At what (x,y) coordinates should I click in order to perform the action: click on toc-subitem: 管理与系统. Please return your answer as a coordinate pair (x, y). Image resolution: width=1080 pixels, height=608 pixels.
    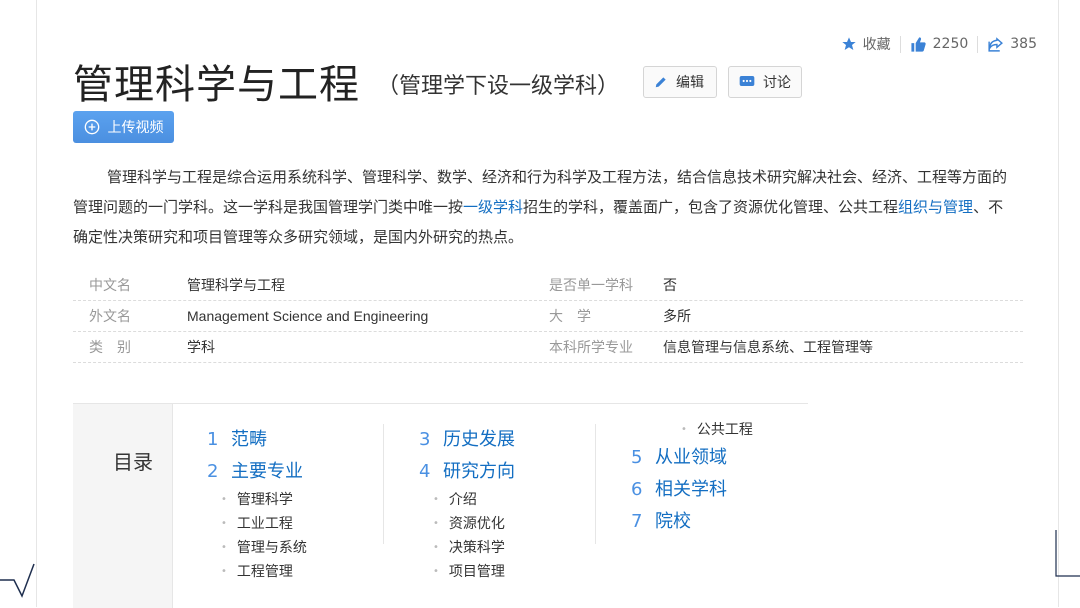
    Looking at the image, I should click on (307, 548).